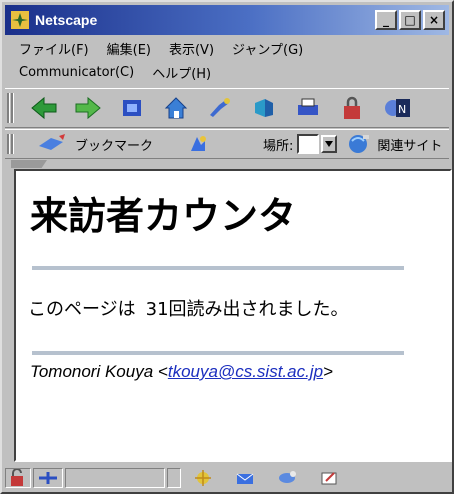  I want to click on page-proxy-icon, so click(198, 144).